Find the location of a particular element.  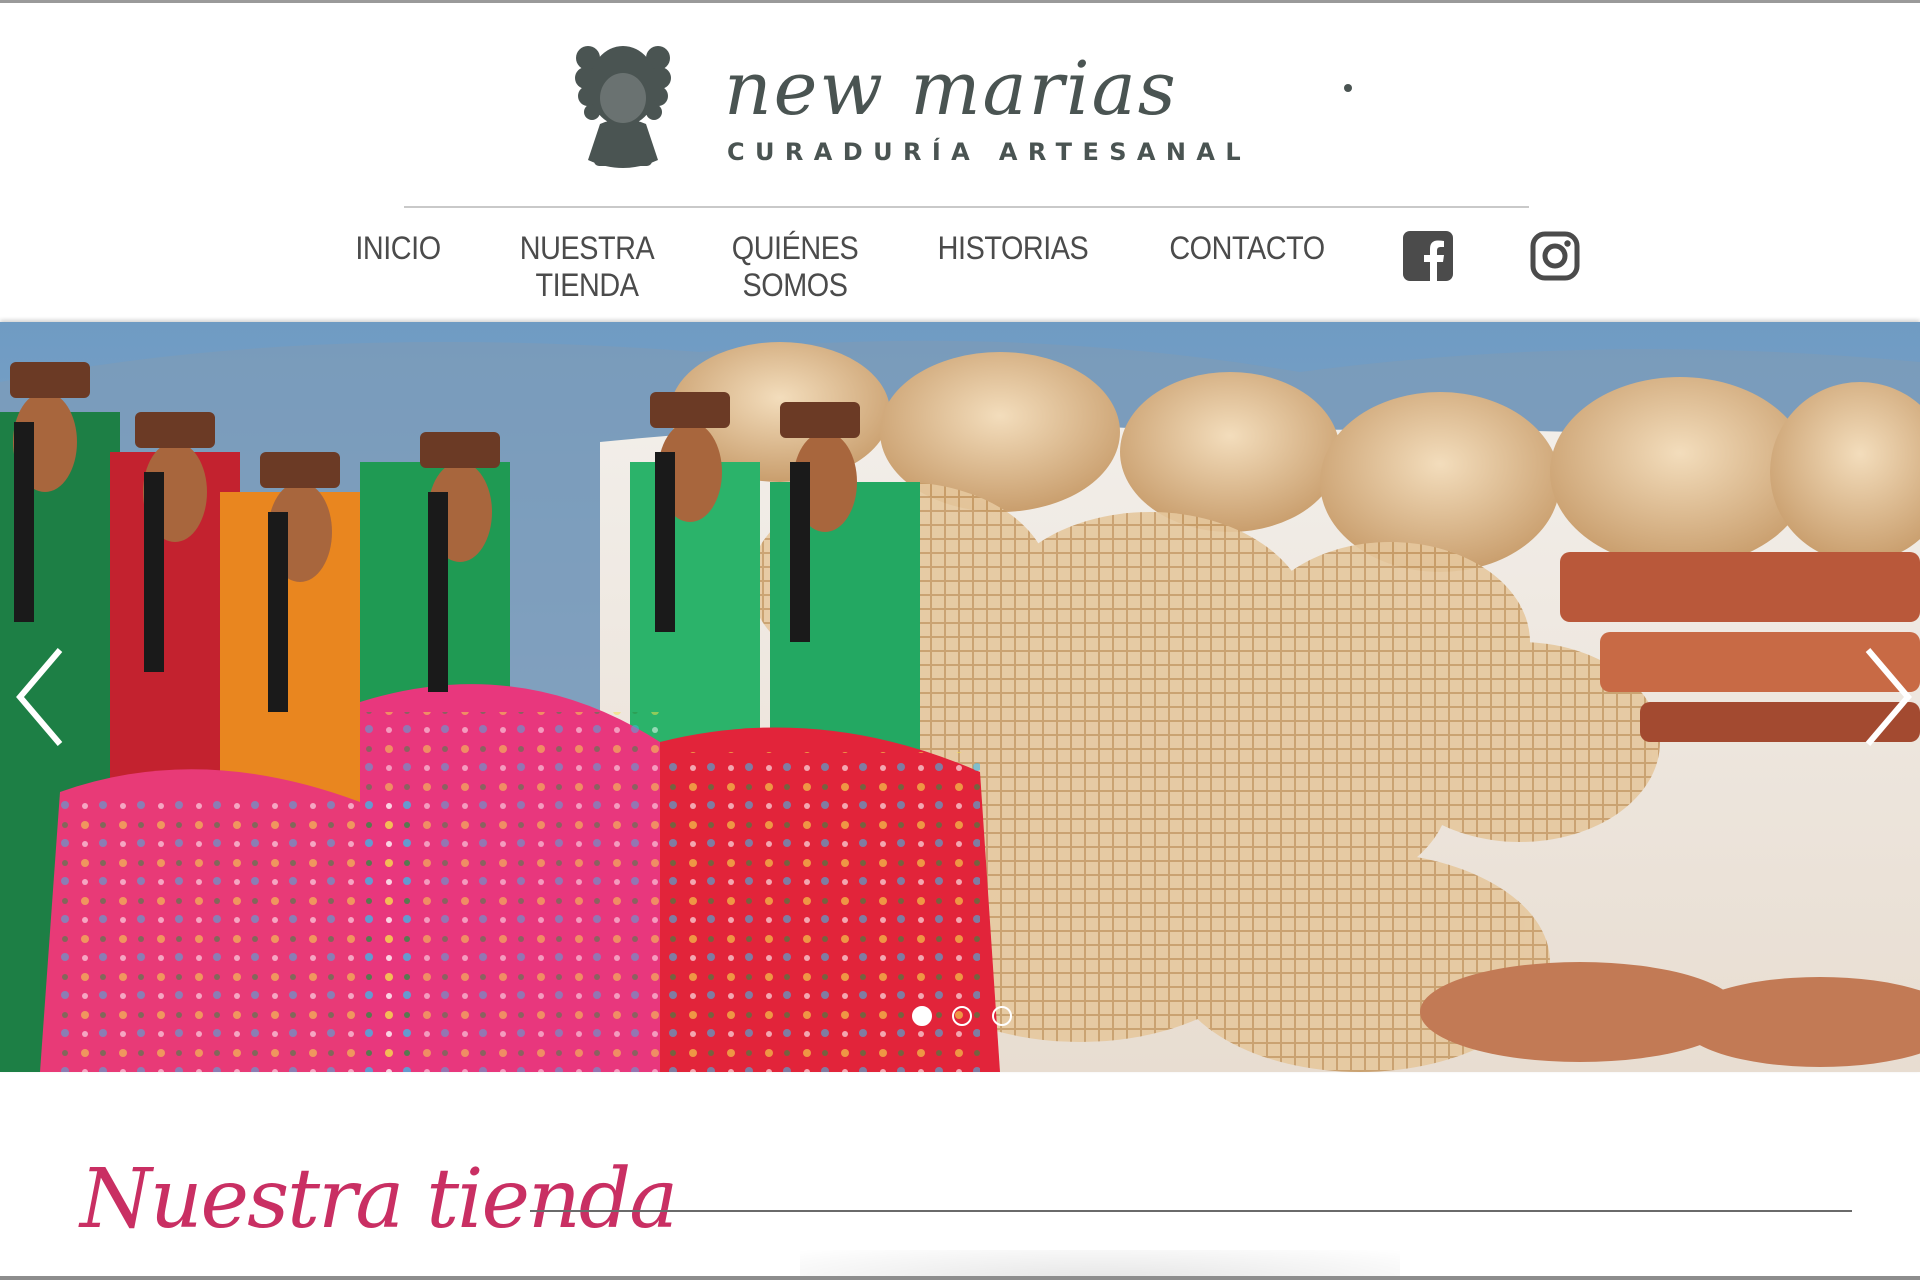

logo-dot is located at coordinates (1348, 88).